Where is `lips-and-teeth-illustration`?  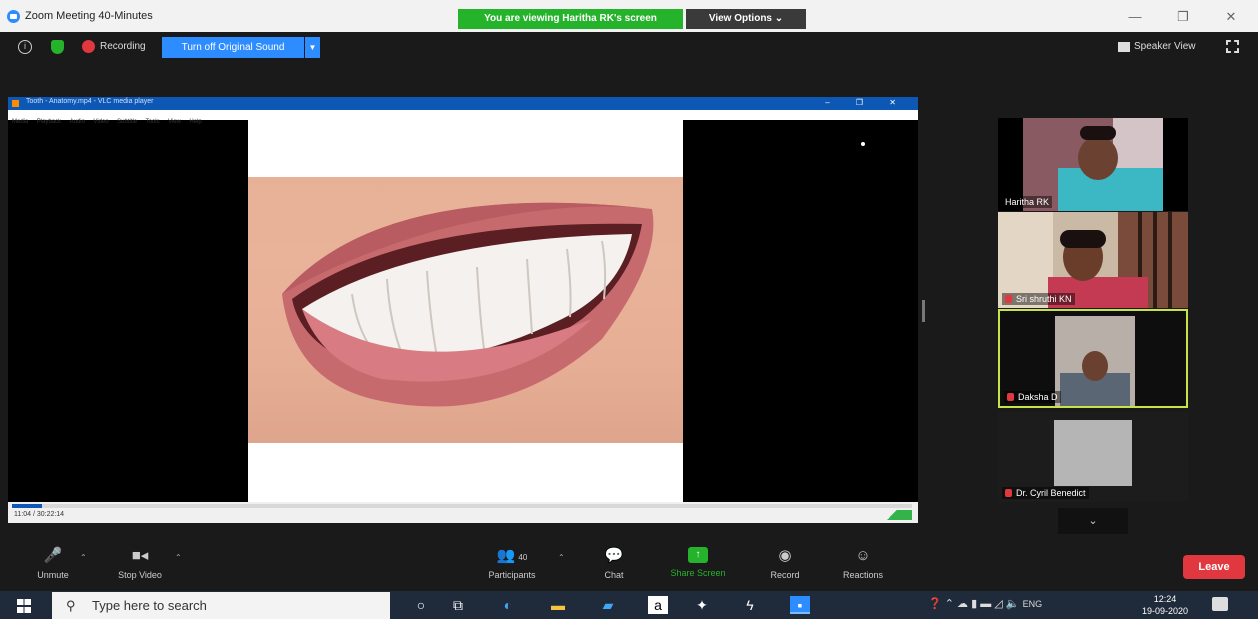
lips-and-teeth-illustration is located at coordinates (468, 304).